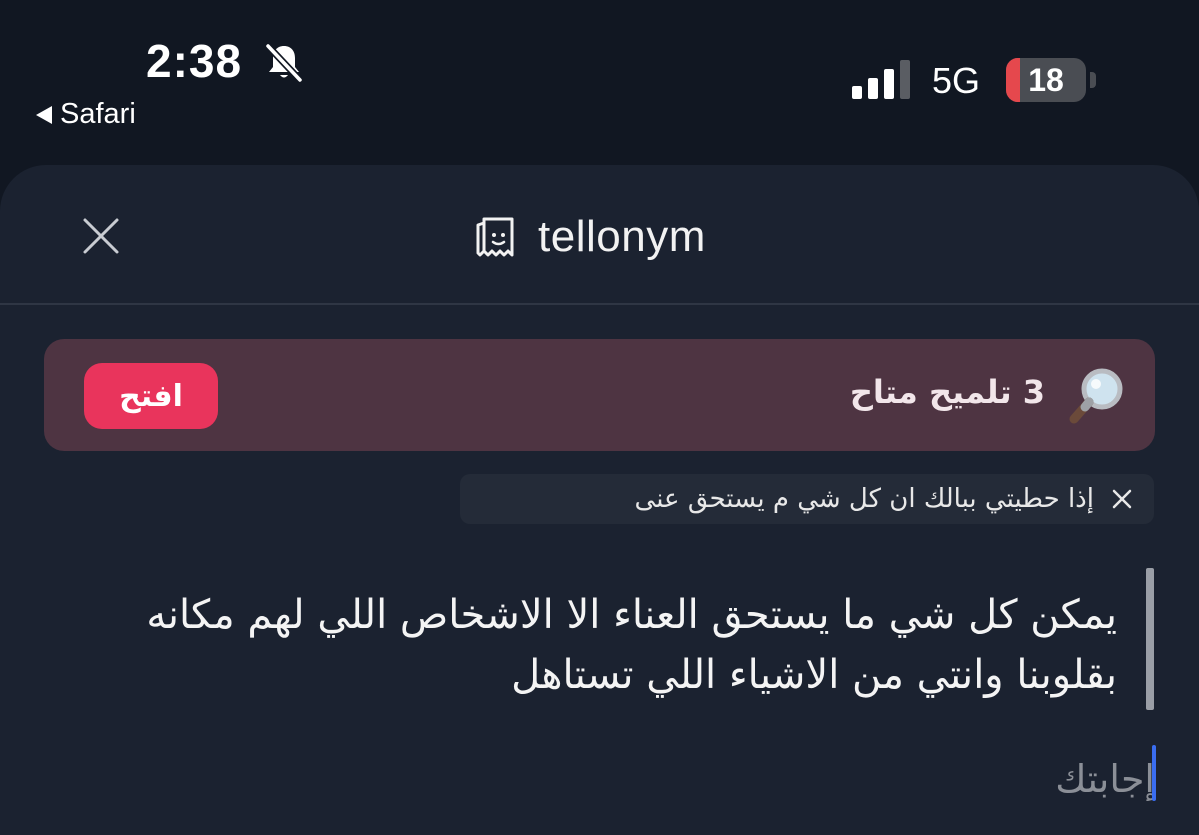 The image size is (1199, 835). Describe the element at coordinates (495, 237) in the screenshot. I see `tellonym-logo-icon` at that location.